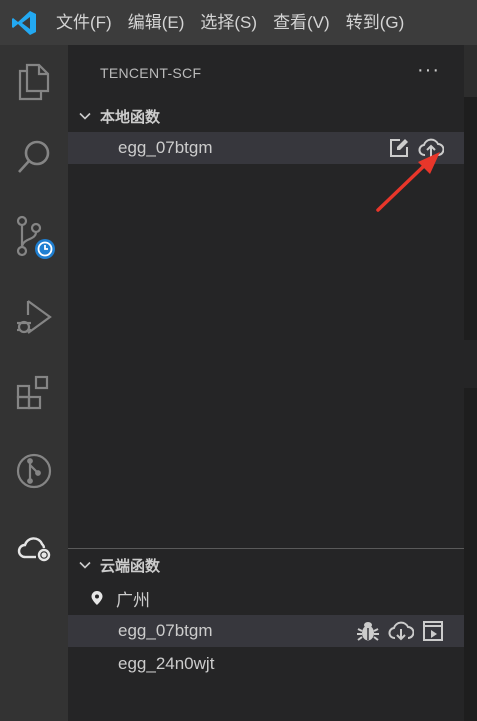  What do you see at coordinates (97, 600) in the screenshot?
I see `location-pin-icon` at bounding box center [97, 600].